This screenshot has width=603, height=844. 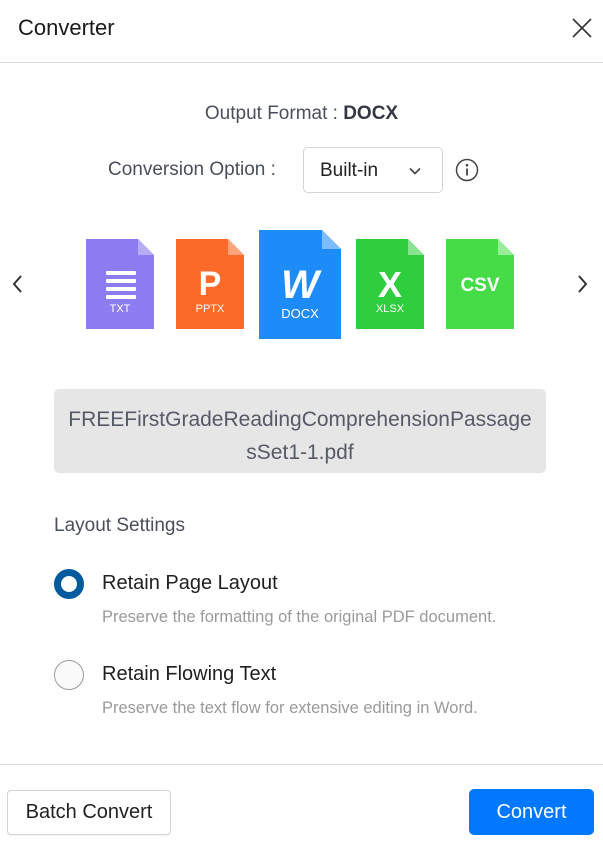 I want to click on docx-glyph: W, so click(x=301, y=285).